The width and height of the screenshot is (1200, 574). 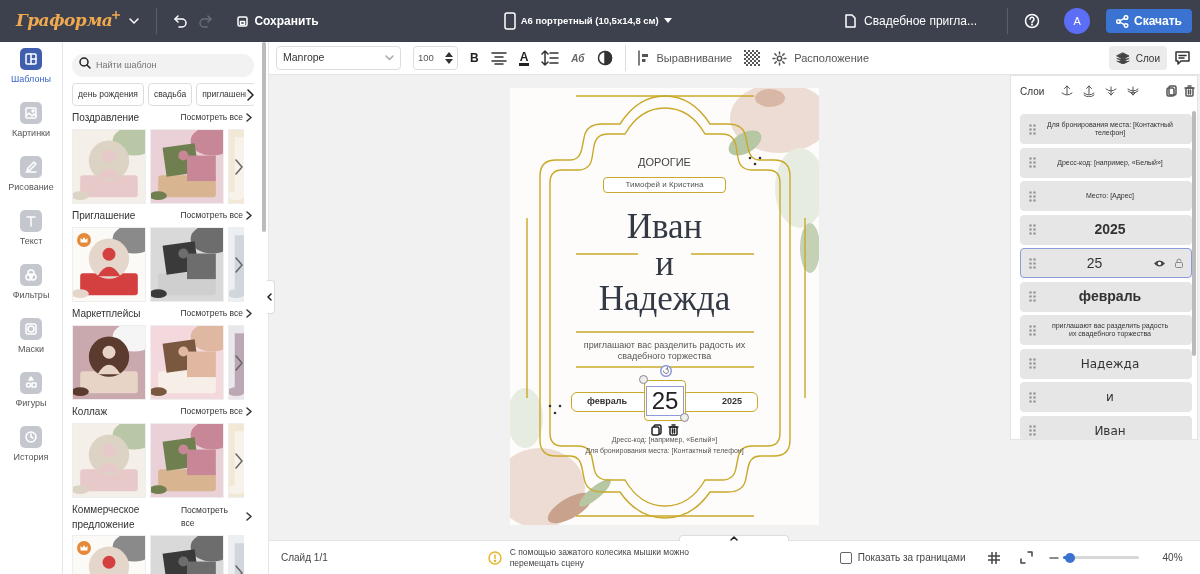 What do you see at coordinates (31, 75) in the screenshot?
I see `sidebar-item: Шаблоны` at bounding box center [31, 75].